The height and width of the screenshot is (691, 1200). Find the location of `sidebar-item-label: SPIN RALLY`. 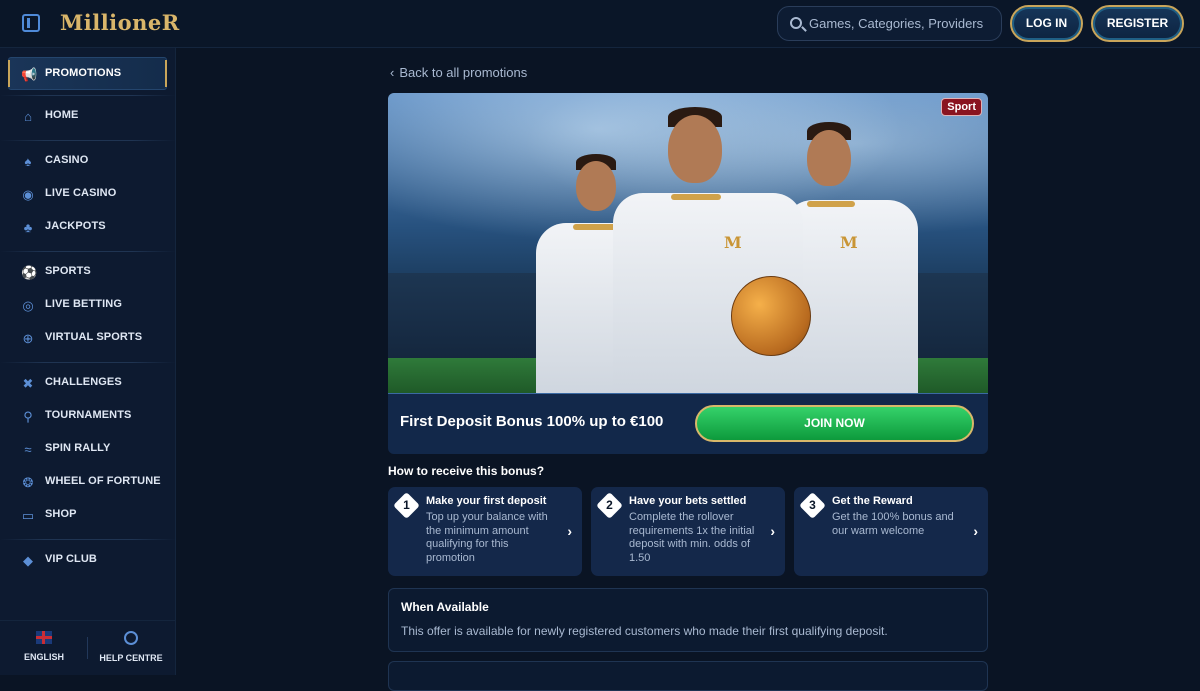

sidebar-item-label: SPIN RALLY is located at coordinates (78, 448).